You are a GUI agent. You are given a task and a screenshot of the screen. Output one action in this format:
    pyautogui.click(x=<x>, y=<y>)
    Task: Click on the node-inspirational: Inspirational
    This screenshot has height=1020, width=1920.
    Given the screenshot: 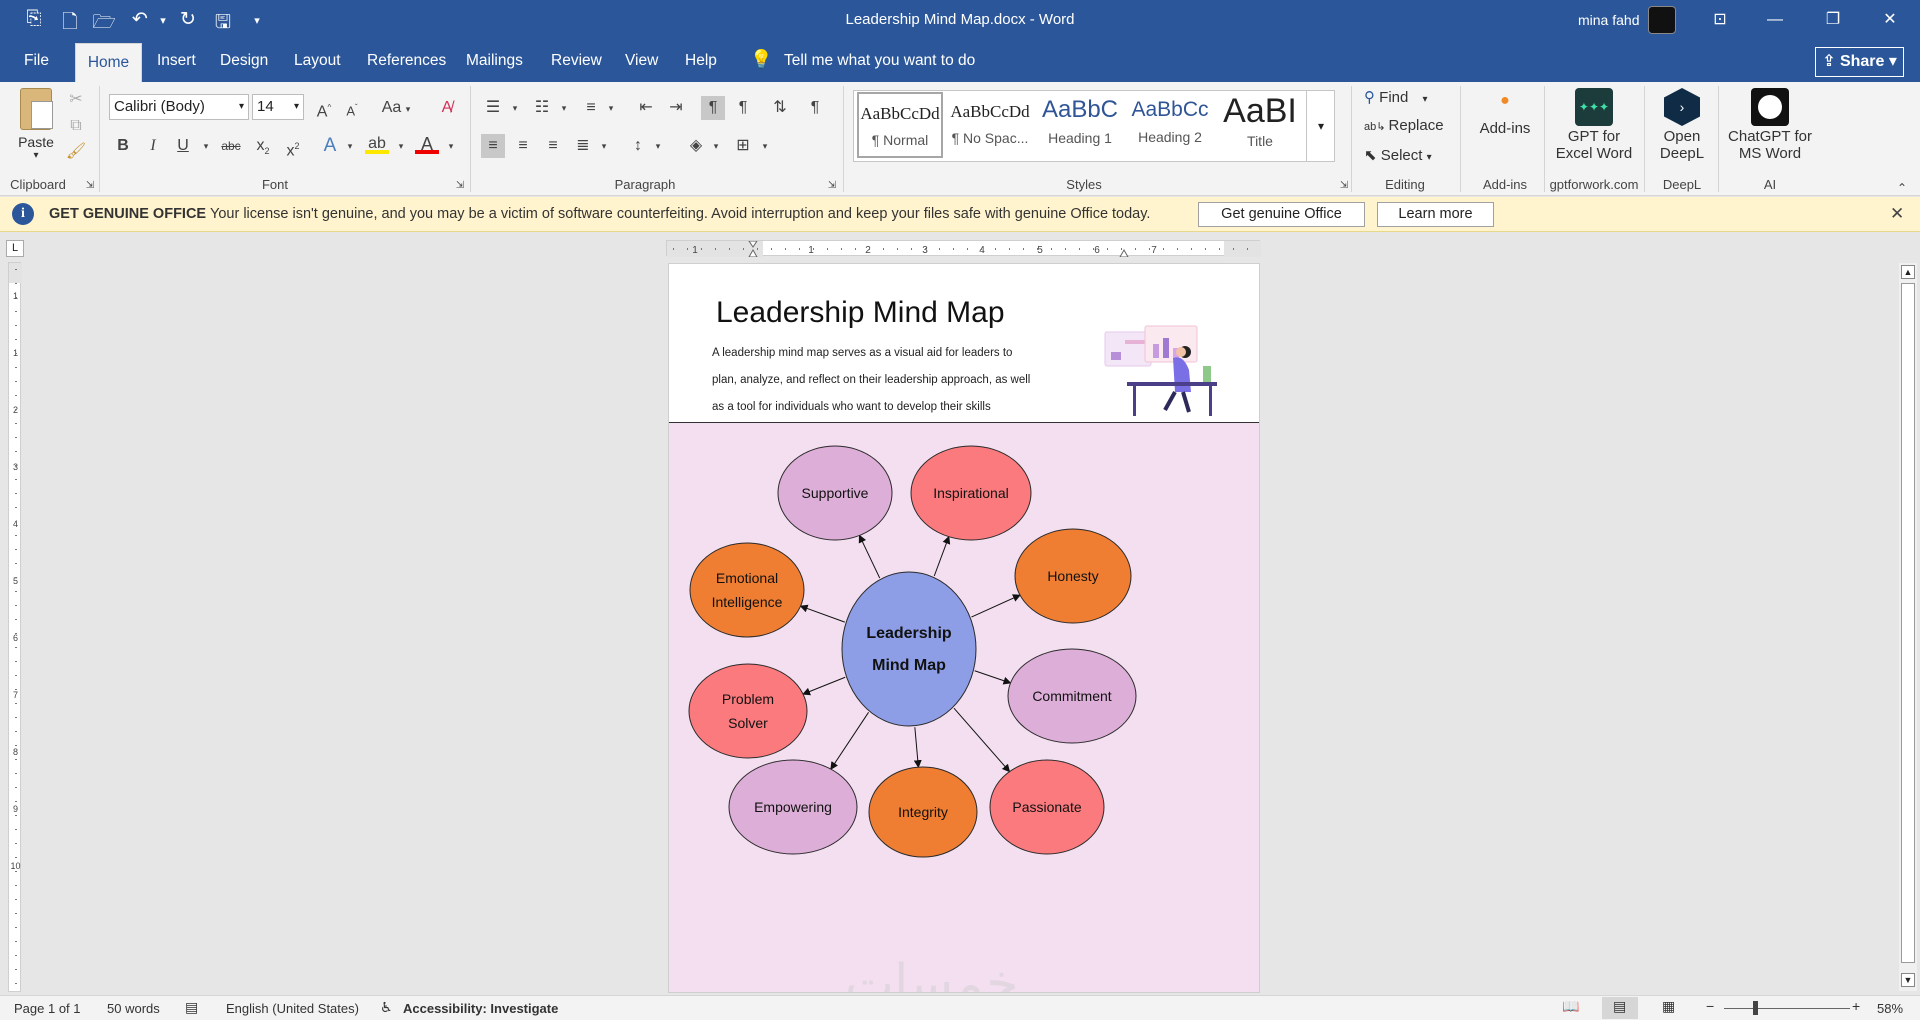 What is the action you would take?
    pyautogui.click(x=971, y=493)
    